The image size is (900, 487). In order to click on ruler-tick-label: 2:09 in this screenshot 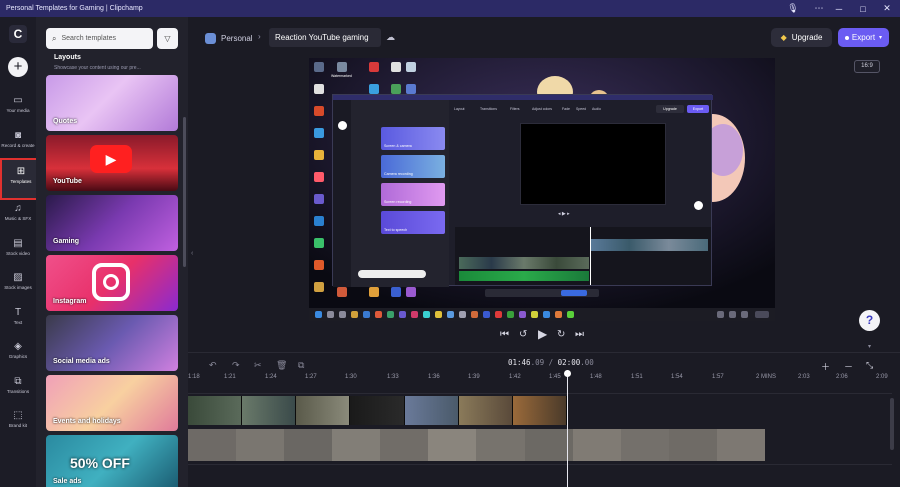, I will do `click(882, 377)`.